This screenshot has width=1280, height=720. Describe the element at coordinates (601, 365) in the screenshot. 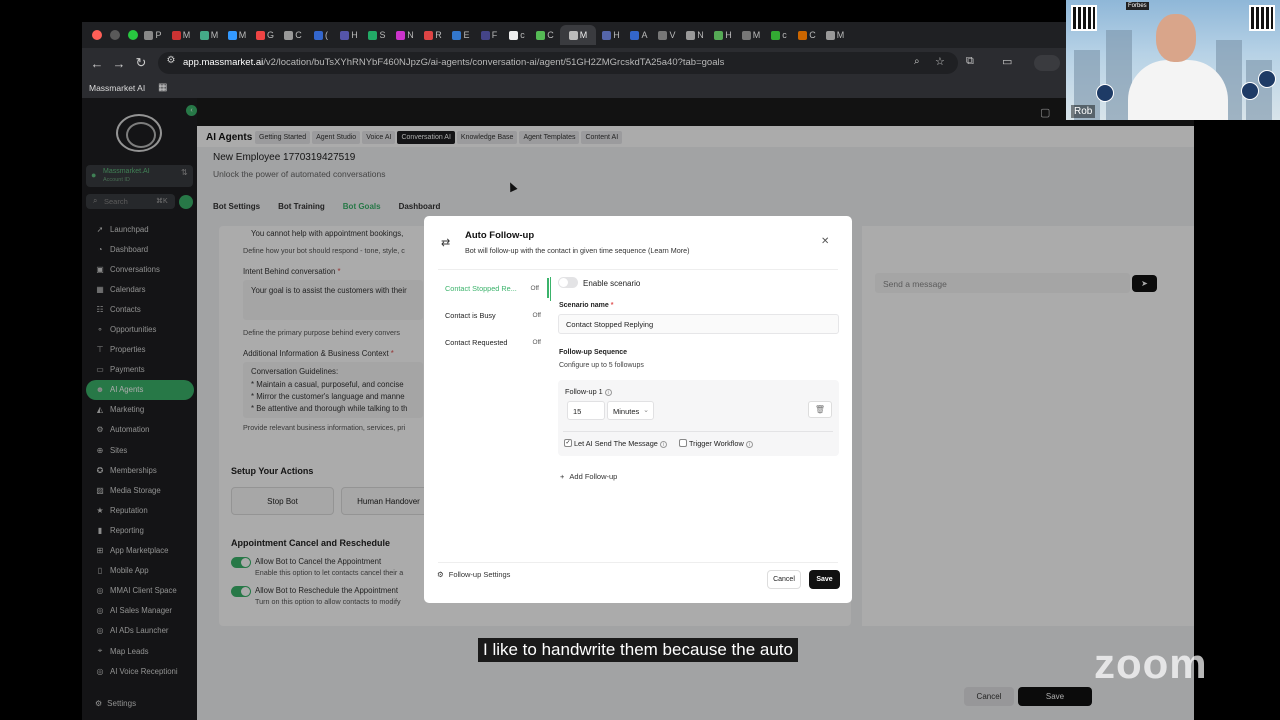

I see `sequence-subtitle: Configure up to 5 followups` at that location.